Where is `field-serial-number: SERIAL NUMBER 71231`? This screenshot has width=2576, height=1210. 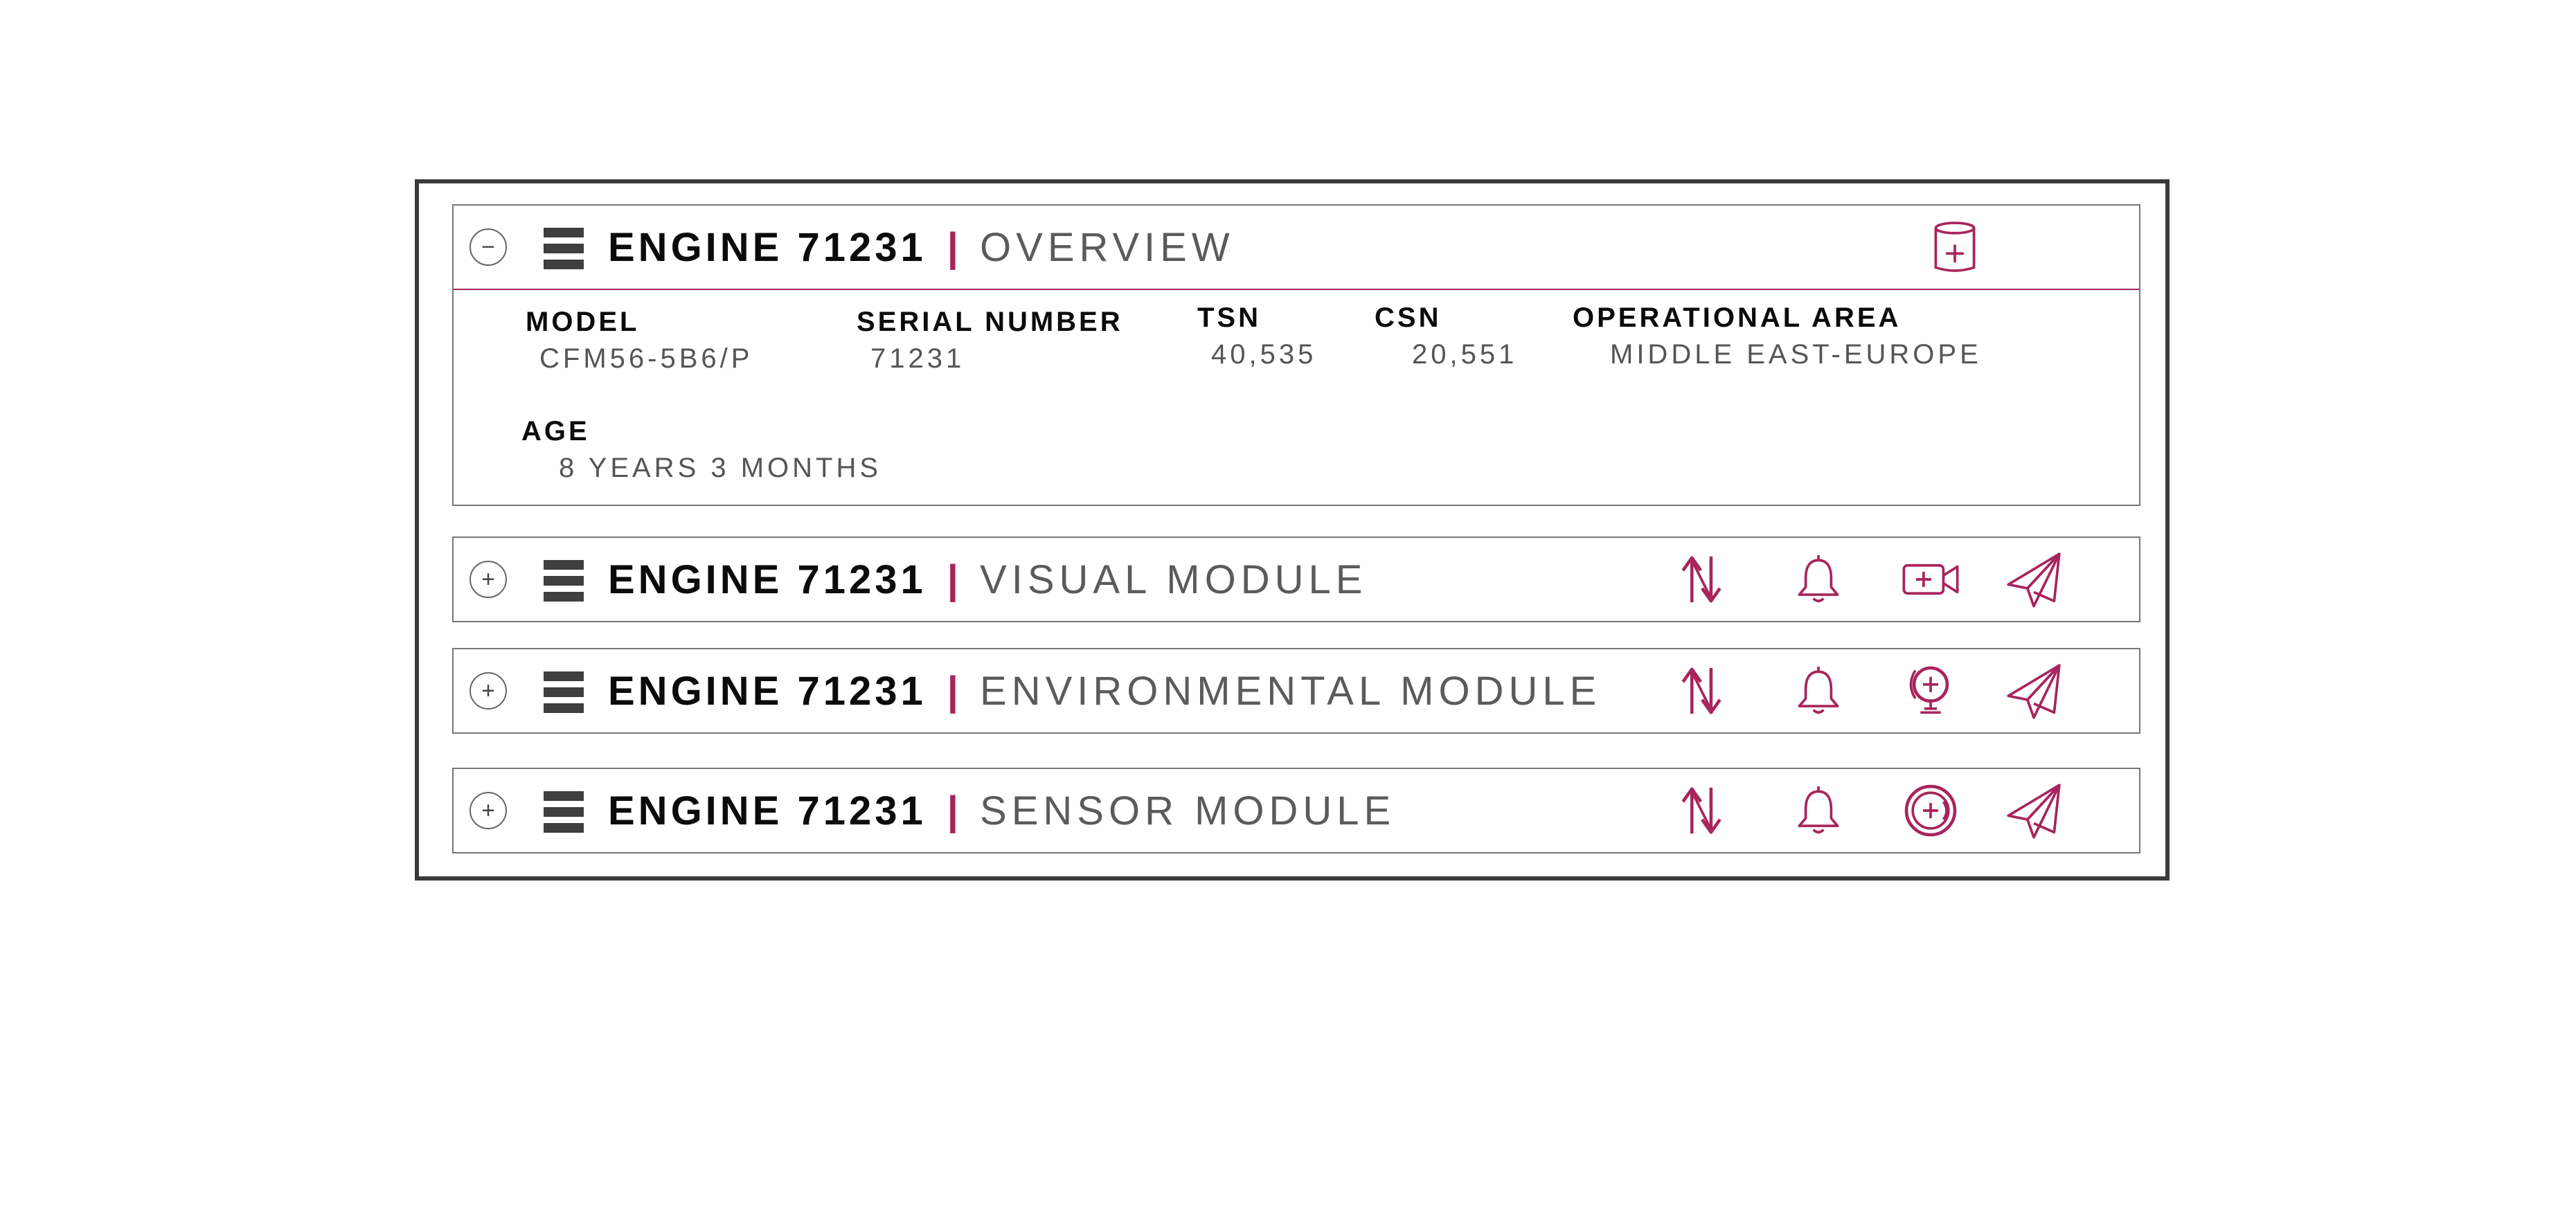
field-serial-number: SERIAL NUMBER 71231 is located at coordinates (990, 340).